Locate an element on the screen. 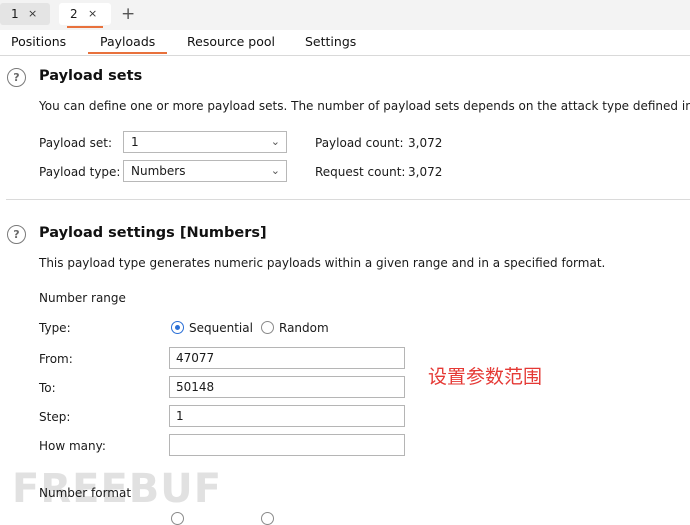  request-count-value: 3,072 is located at coordinates (425, 172).